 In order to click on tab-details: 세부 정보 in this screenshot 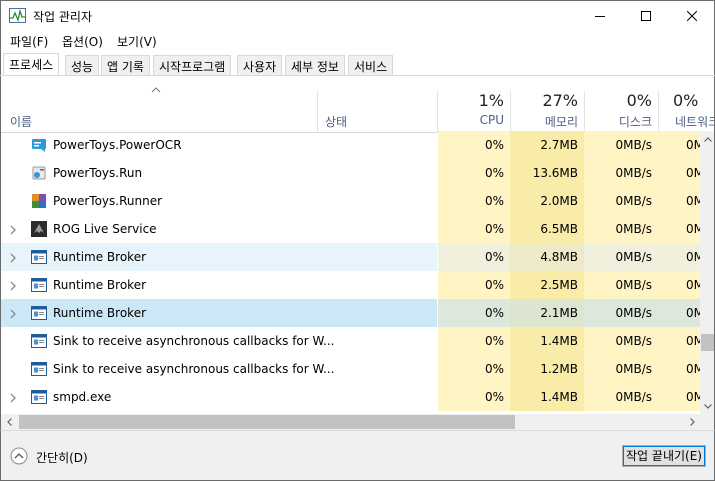, I will do `click(315, 65)`.